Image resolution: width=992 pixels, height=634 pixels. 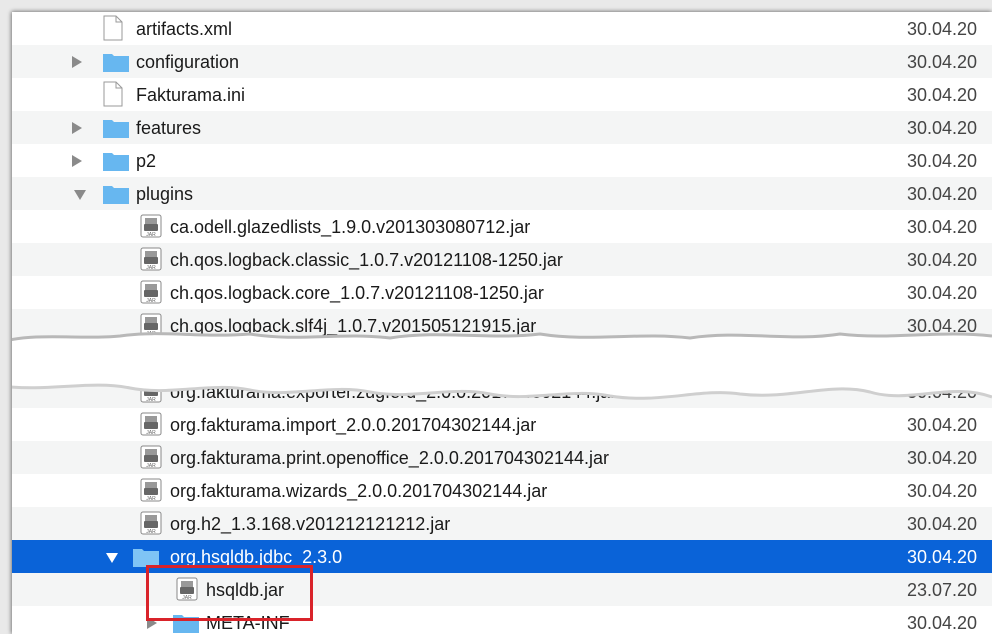 What do you see at coordinates (502, 28) in the screenshot?
I see `file-row: artifacts.xml 30.04.20` at bounding box center [502, 28].